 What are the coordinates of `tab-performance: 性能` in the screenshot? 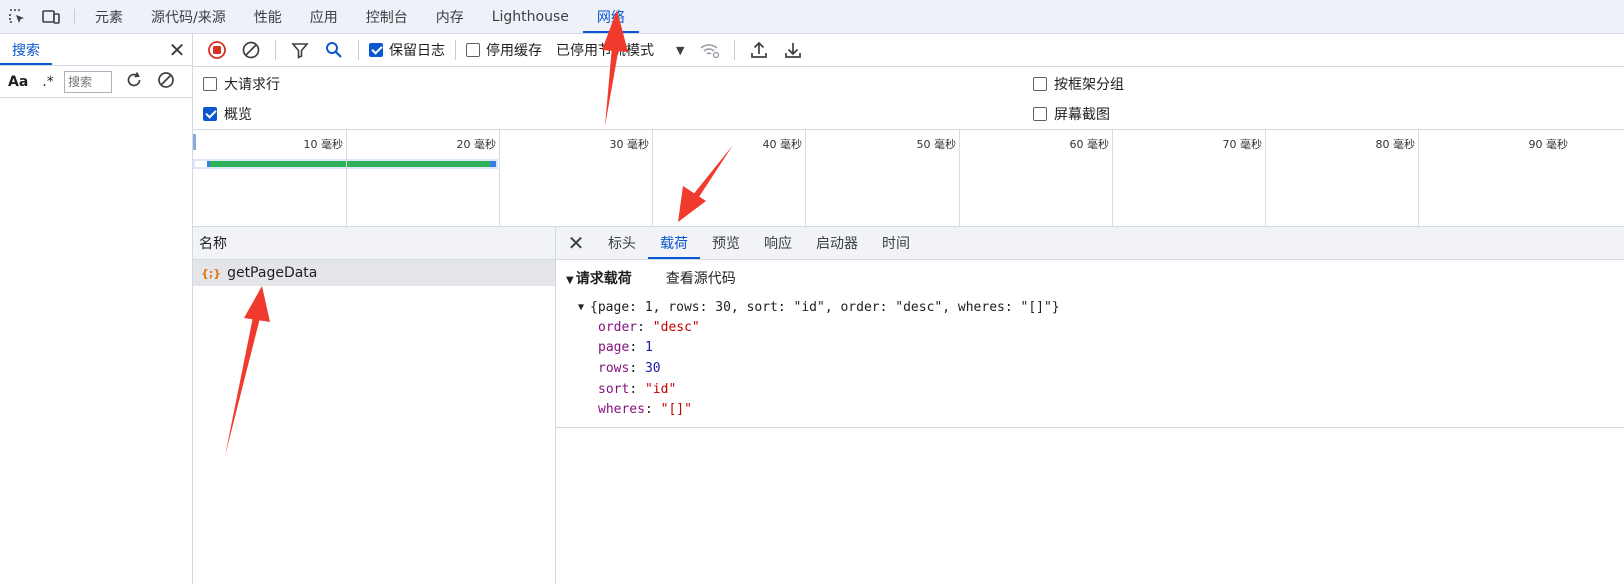 It's located at (268, 16).